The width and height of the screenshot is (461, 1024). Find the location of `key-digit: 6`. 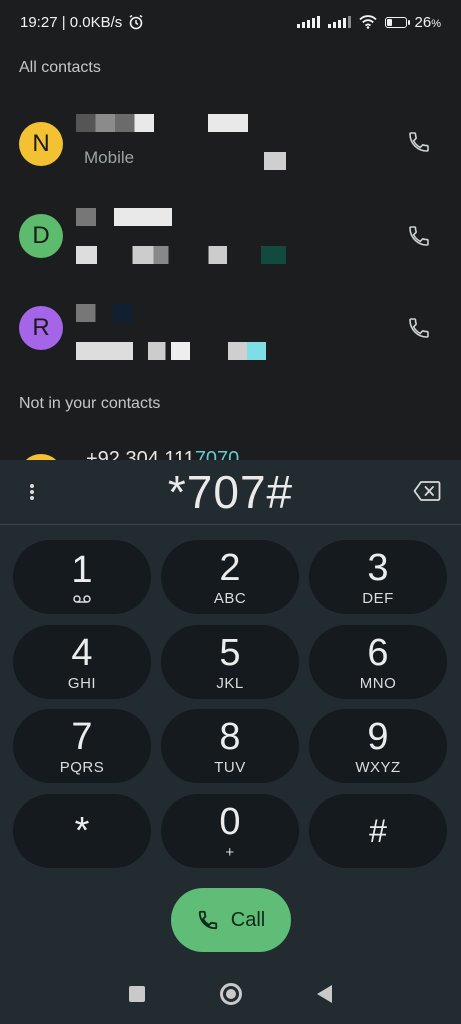

key-digit: 6 is located at coordinates (378, 652).